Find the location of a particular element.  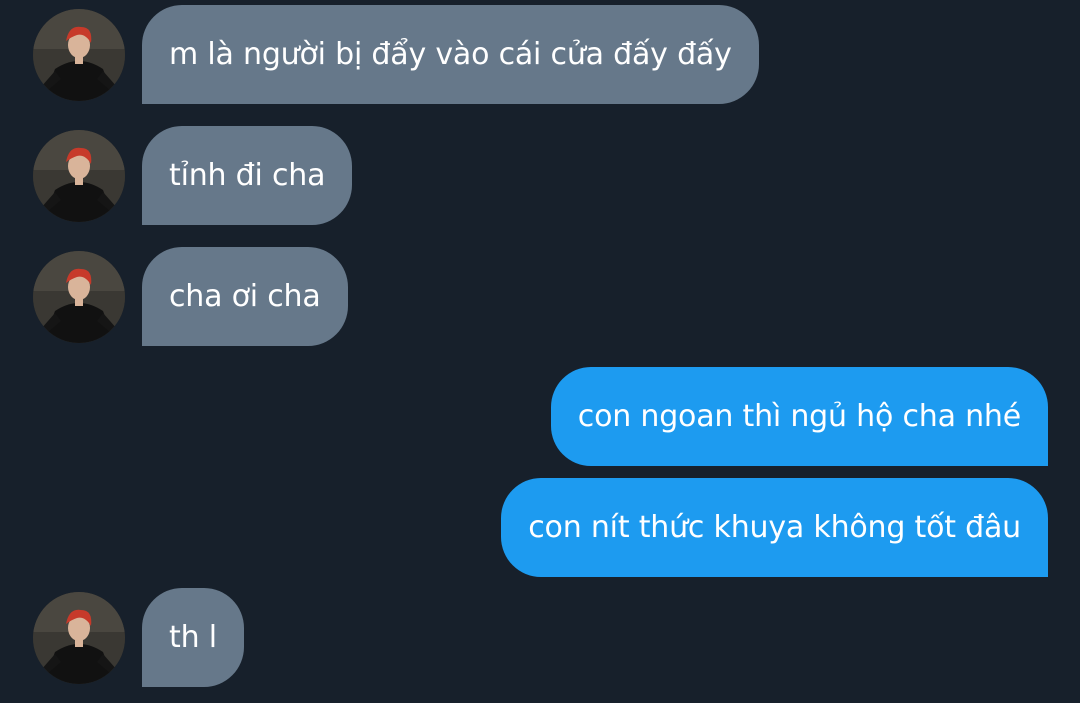

outgoing-message-bubble: con nít thức khuya không tốt đâu is located at coordinates (774, 527).